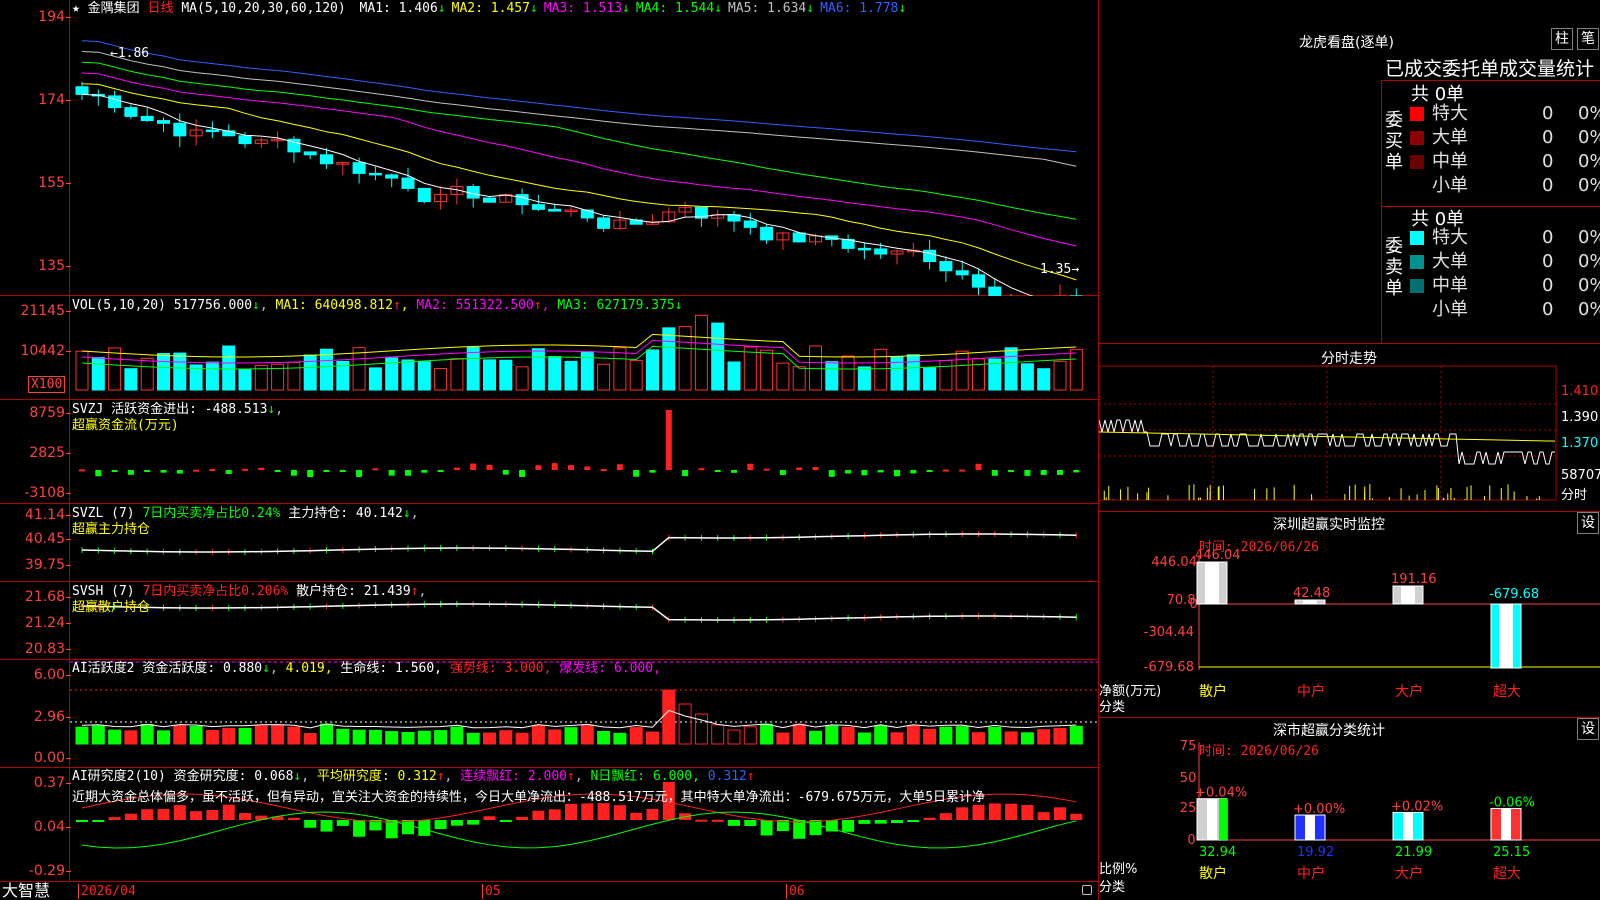 This screenshot has width=1600, height=900. I want to click on svsh-hold: 散户持仓: 21.439, so click(353, 591).